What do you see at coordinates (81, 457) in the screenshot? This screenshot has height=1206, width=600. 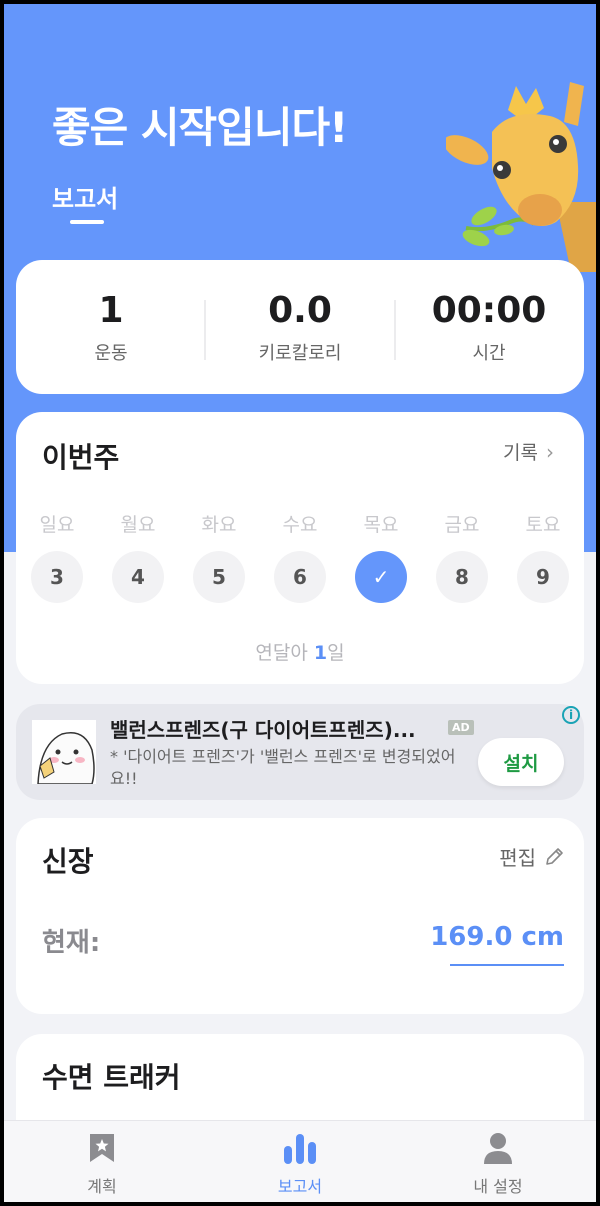 I see `this-week-title: 이번주` at bounding box center [81, 457].